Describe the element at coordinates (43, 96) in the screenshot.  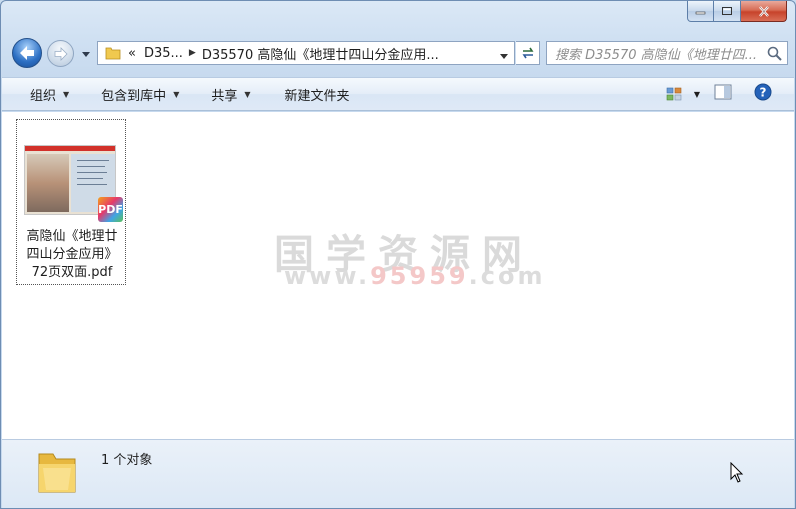
I see `organize-label: 组织` at that location.